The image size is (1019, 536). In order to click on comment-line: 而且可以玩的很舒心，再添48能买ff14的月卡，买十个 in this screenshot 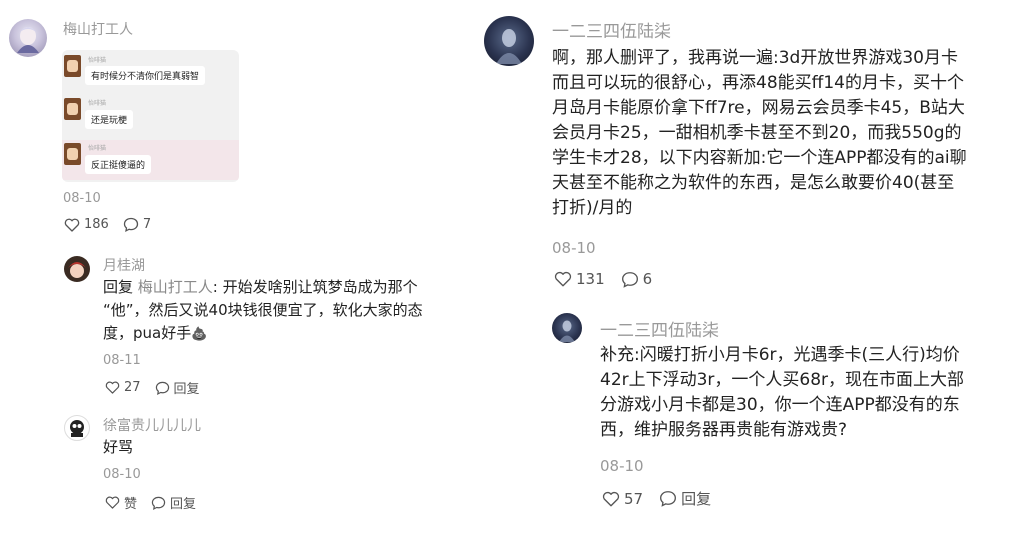, I will do `click(758, 83)`.